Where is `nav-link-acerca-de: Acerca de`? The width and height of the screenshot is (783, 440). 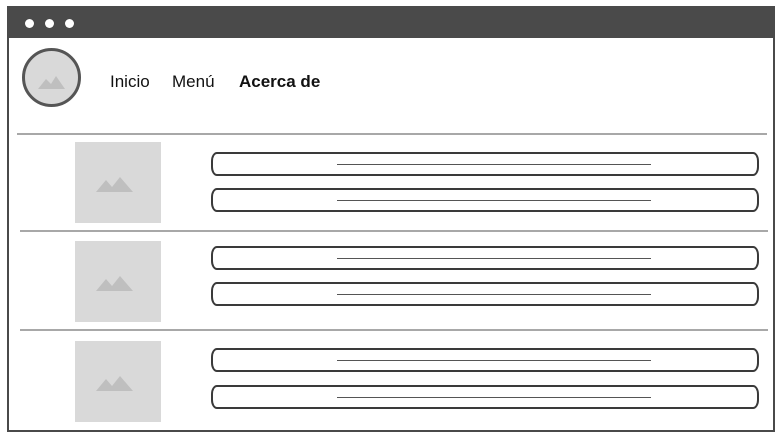
nav-link-acerca-de: Acerca de is located at coordinates (279, 82).